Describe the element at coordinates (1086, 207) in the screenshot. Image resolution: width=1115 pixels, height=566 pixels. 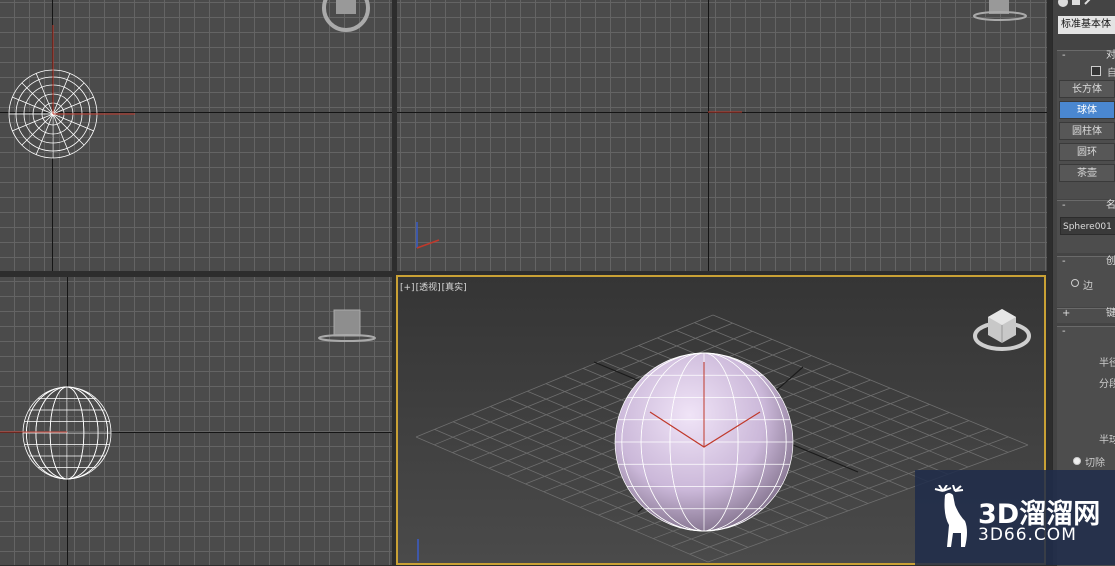
I see `rollout-header: -名` at that location.